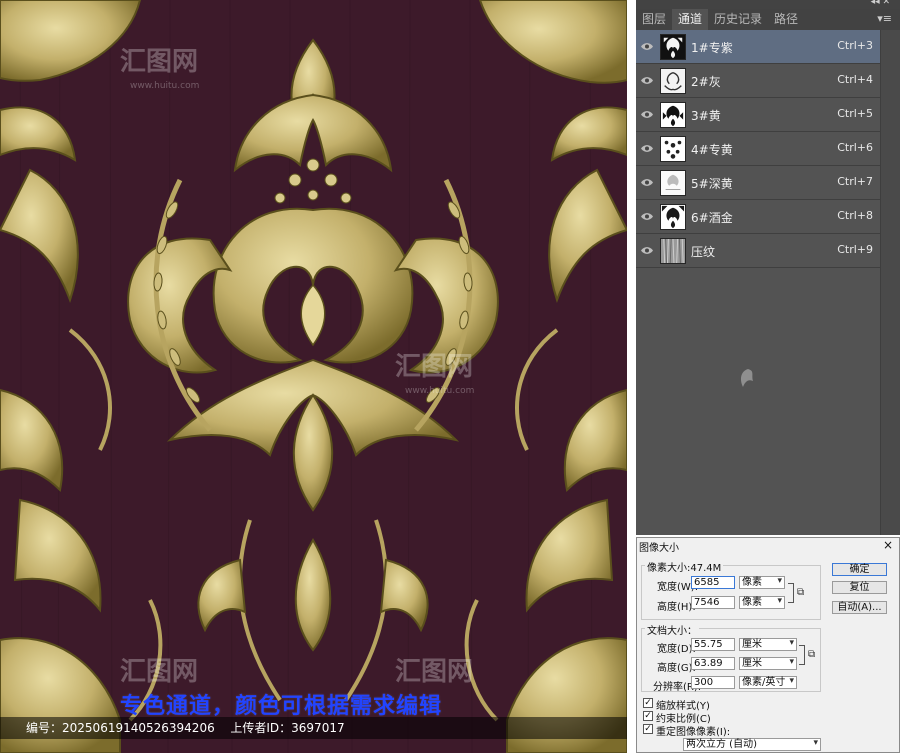 This screenshot has height=753, width=900. What do you see at coordinates (44, 728) in the screenshot?
I see `id-label: 编号：` at bounding box center [44, 728].